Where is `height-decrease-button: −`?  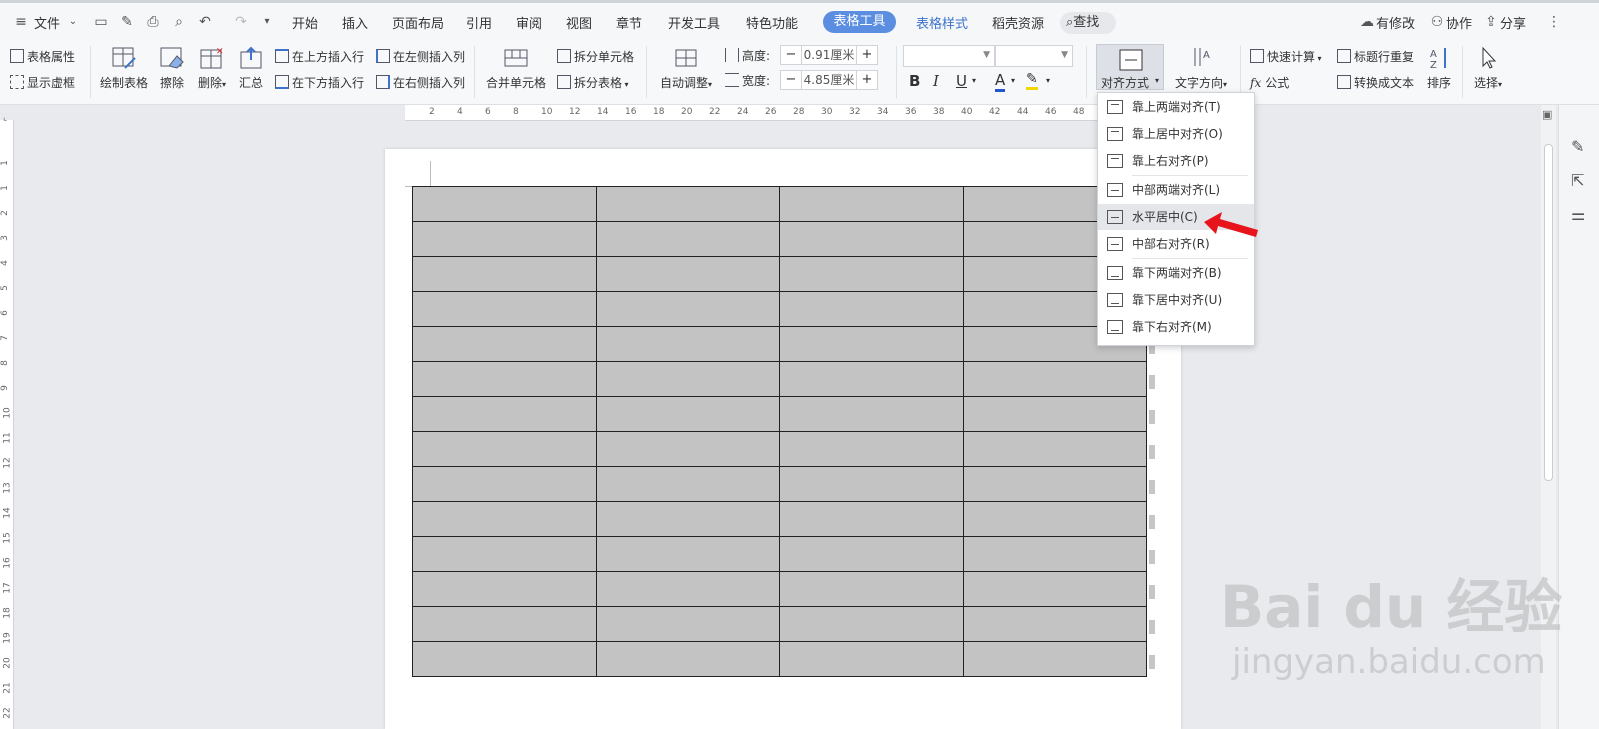 height-decrease-button: − is located at coordinates (791, 55).